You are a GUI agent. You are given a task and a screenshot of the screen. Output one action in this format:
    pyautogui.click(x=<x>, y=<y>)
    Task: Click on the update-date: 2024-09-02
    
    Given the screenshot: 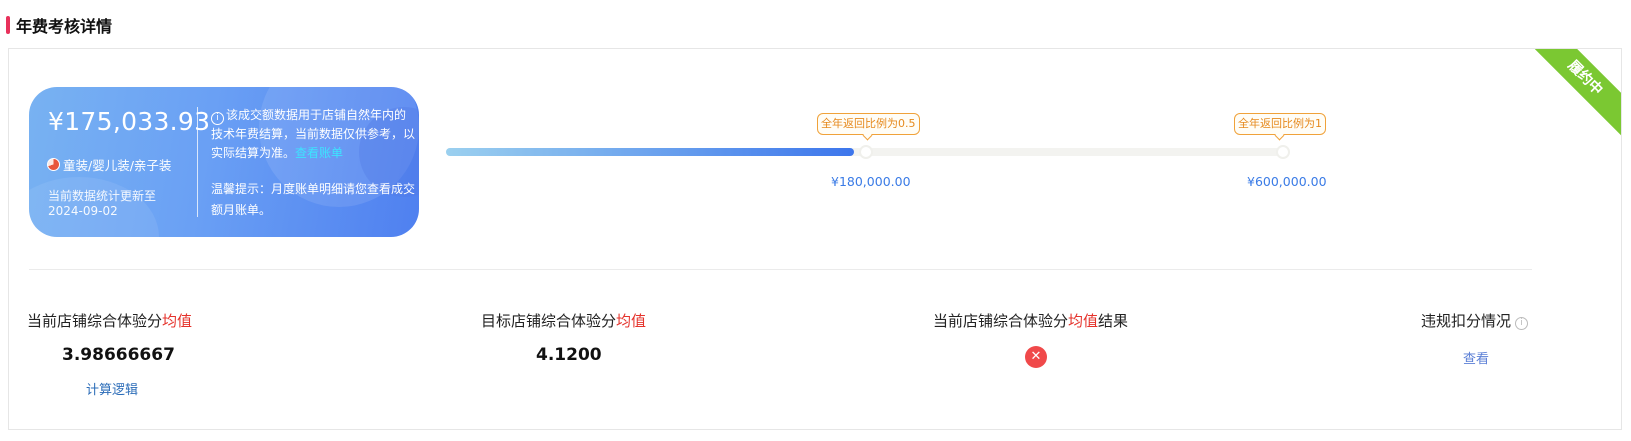 What is the action you would take?
    pyautogui.click(x=83, y=211)
    